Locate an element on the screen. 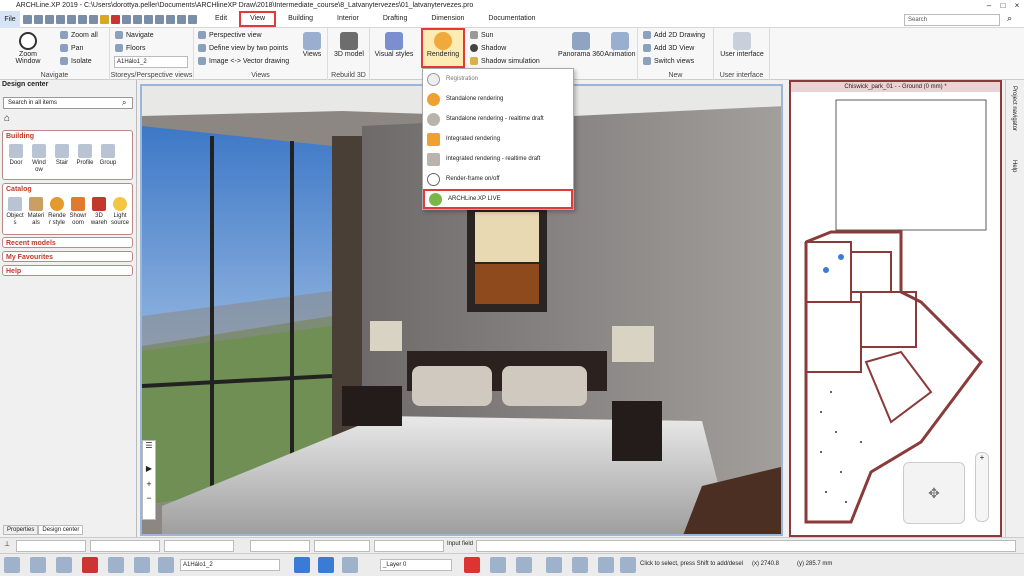 The height and width of the screenshot is (576, 1024). pick-icon is located at coordinates (126, 19).